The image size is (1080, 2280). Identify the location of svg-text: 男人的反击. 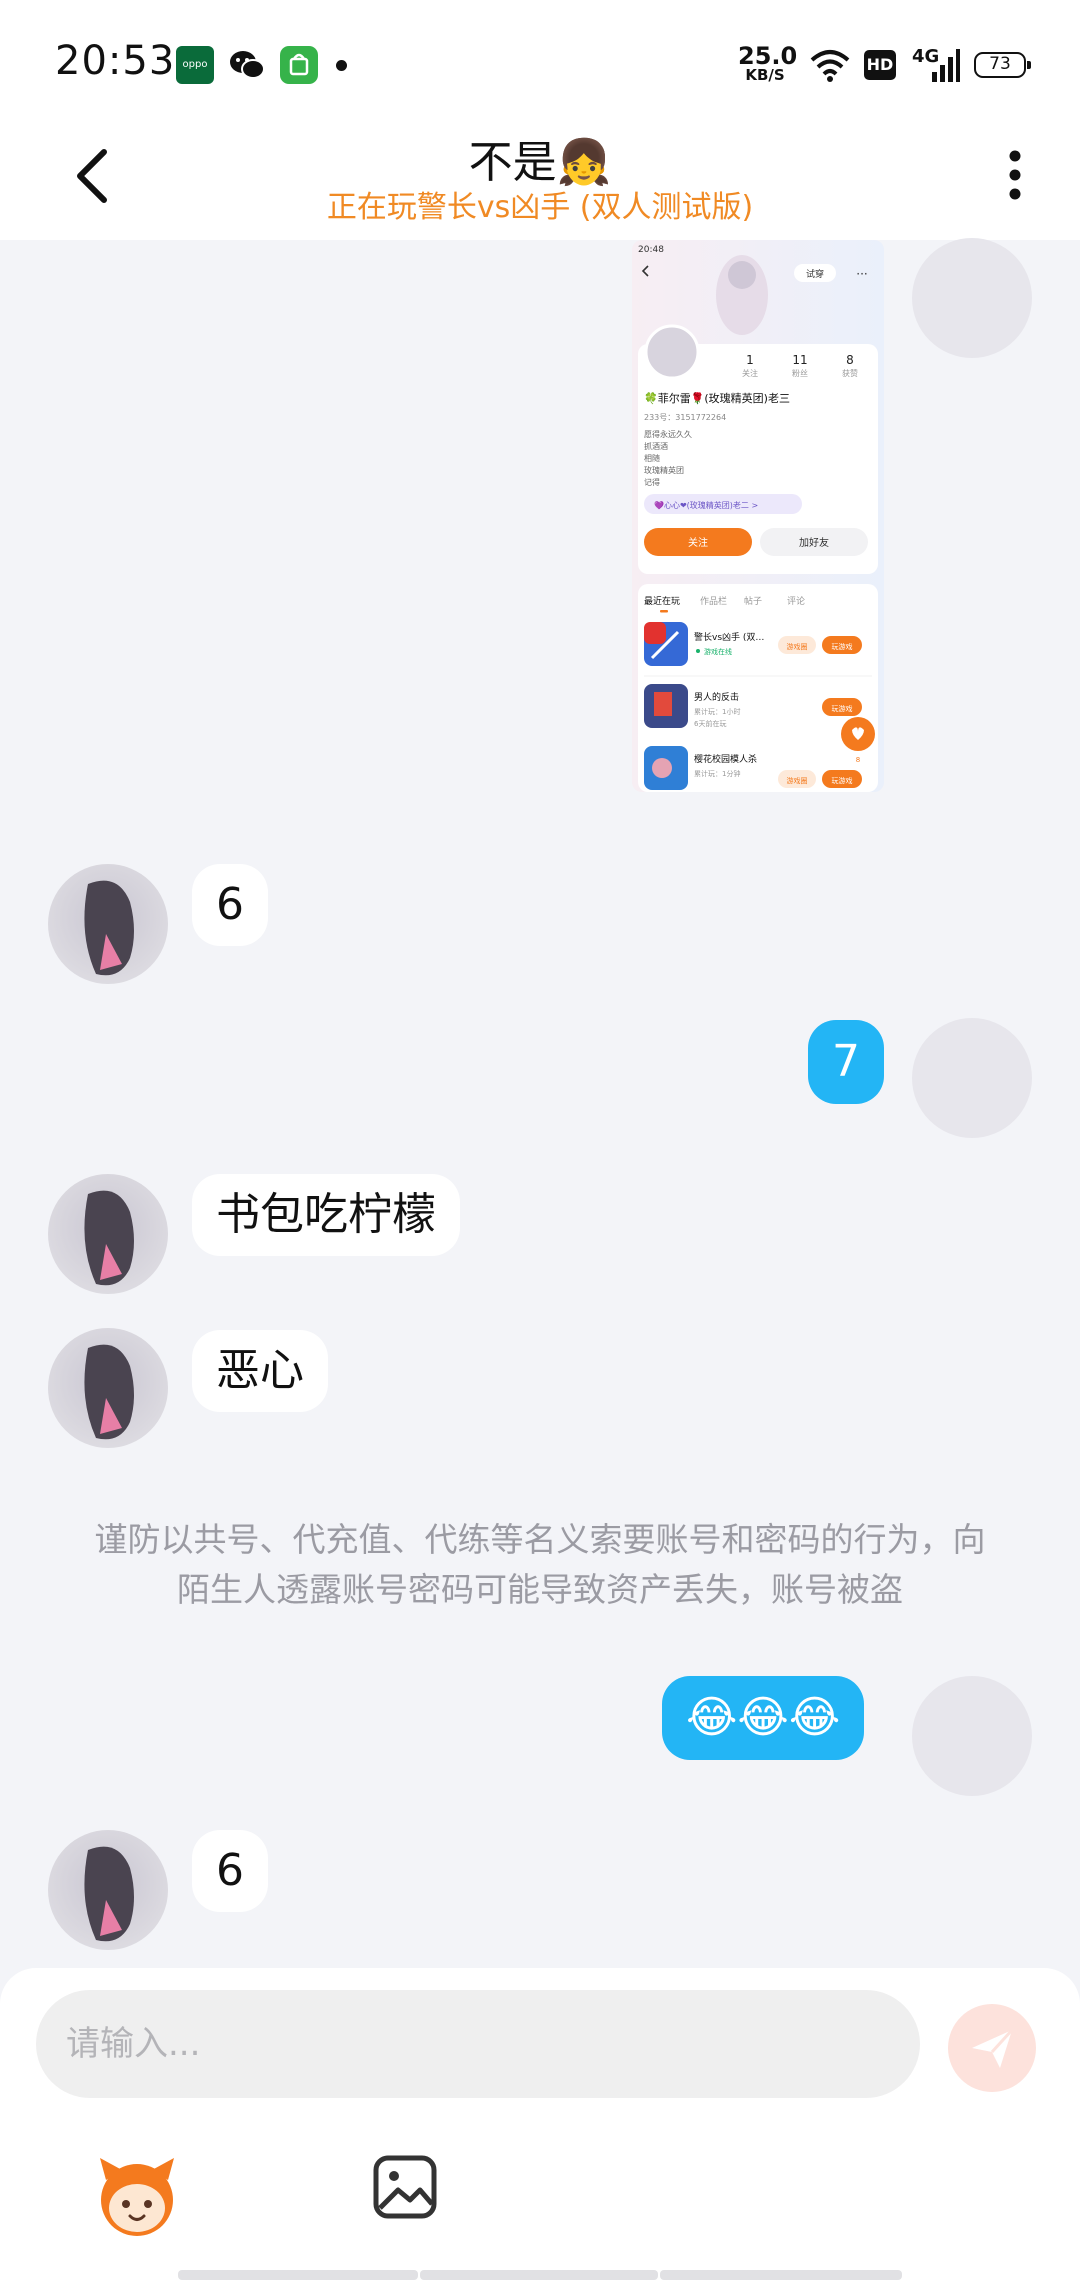
(716, 697).